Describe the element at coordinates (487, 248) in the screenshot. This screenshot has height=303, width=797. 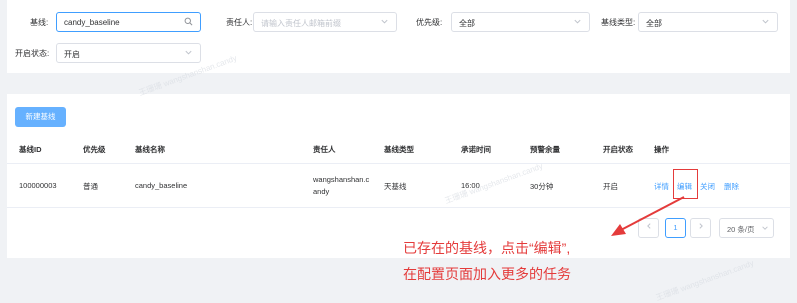
I see `annotation-line-1: 已存在的基线，点击“编辑”,` at that location.